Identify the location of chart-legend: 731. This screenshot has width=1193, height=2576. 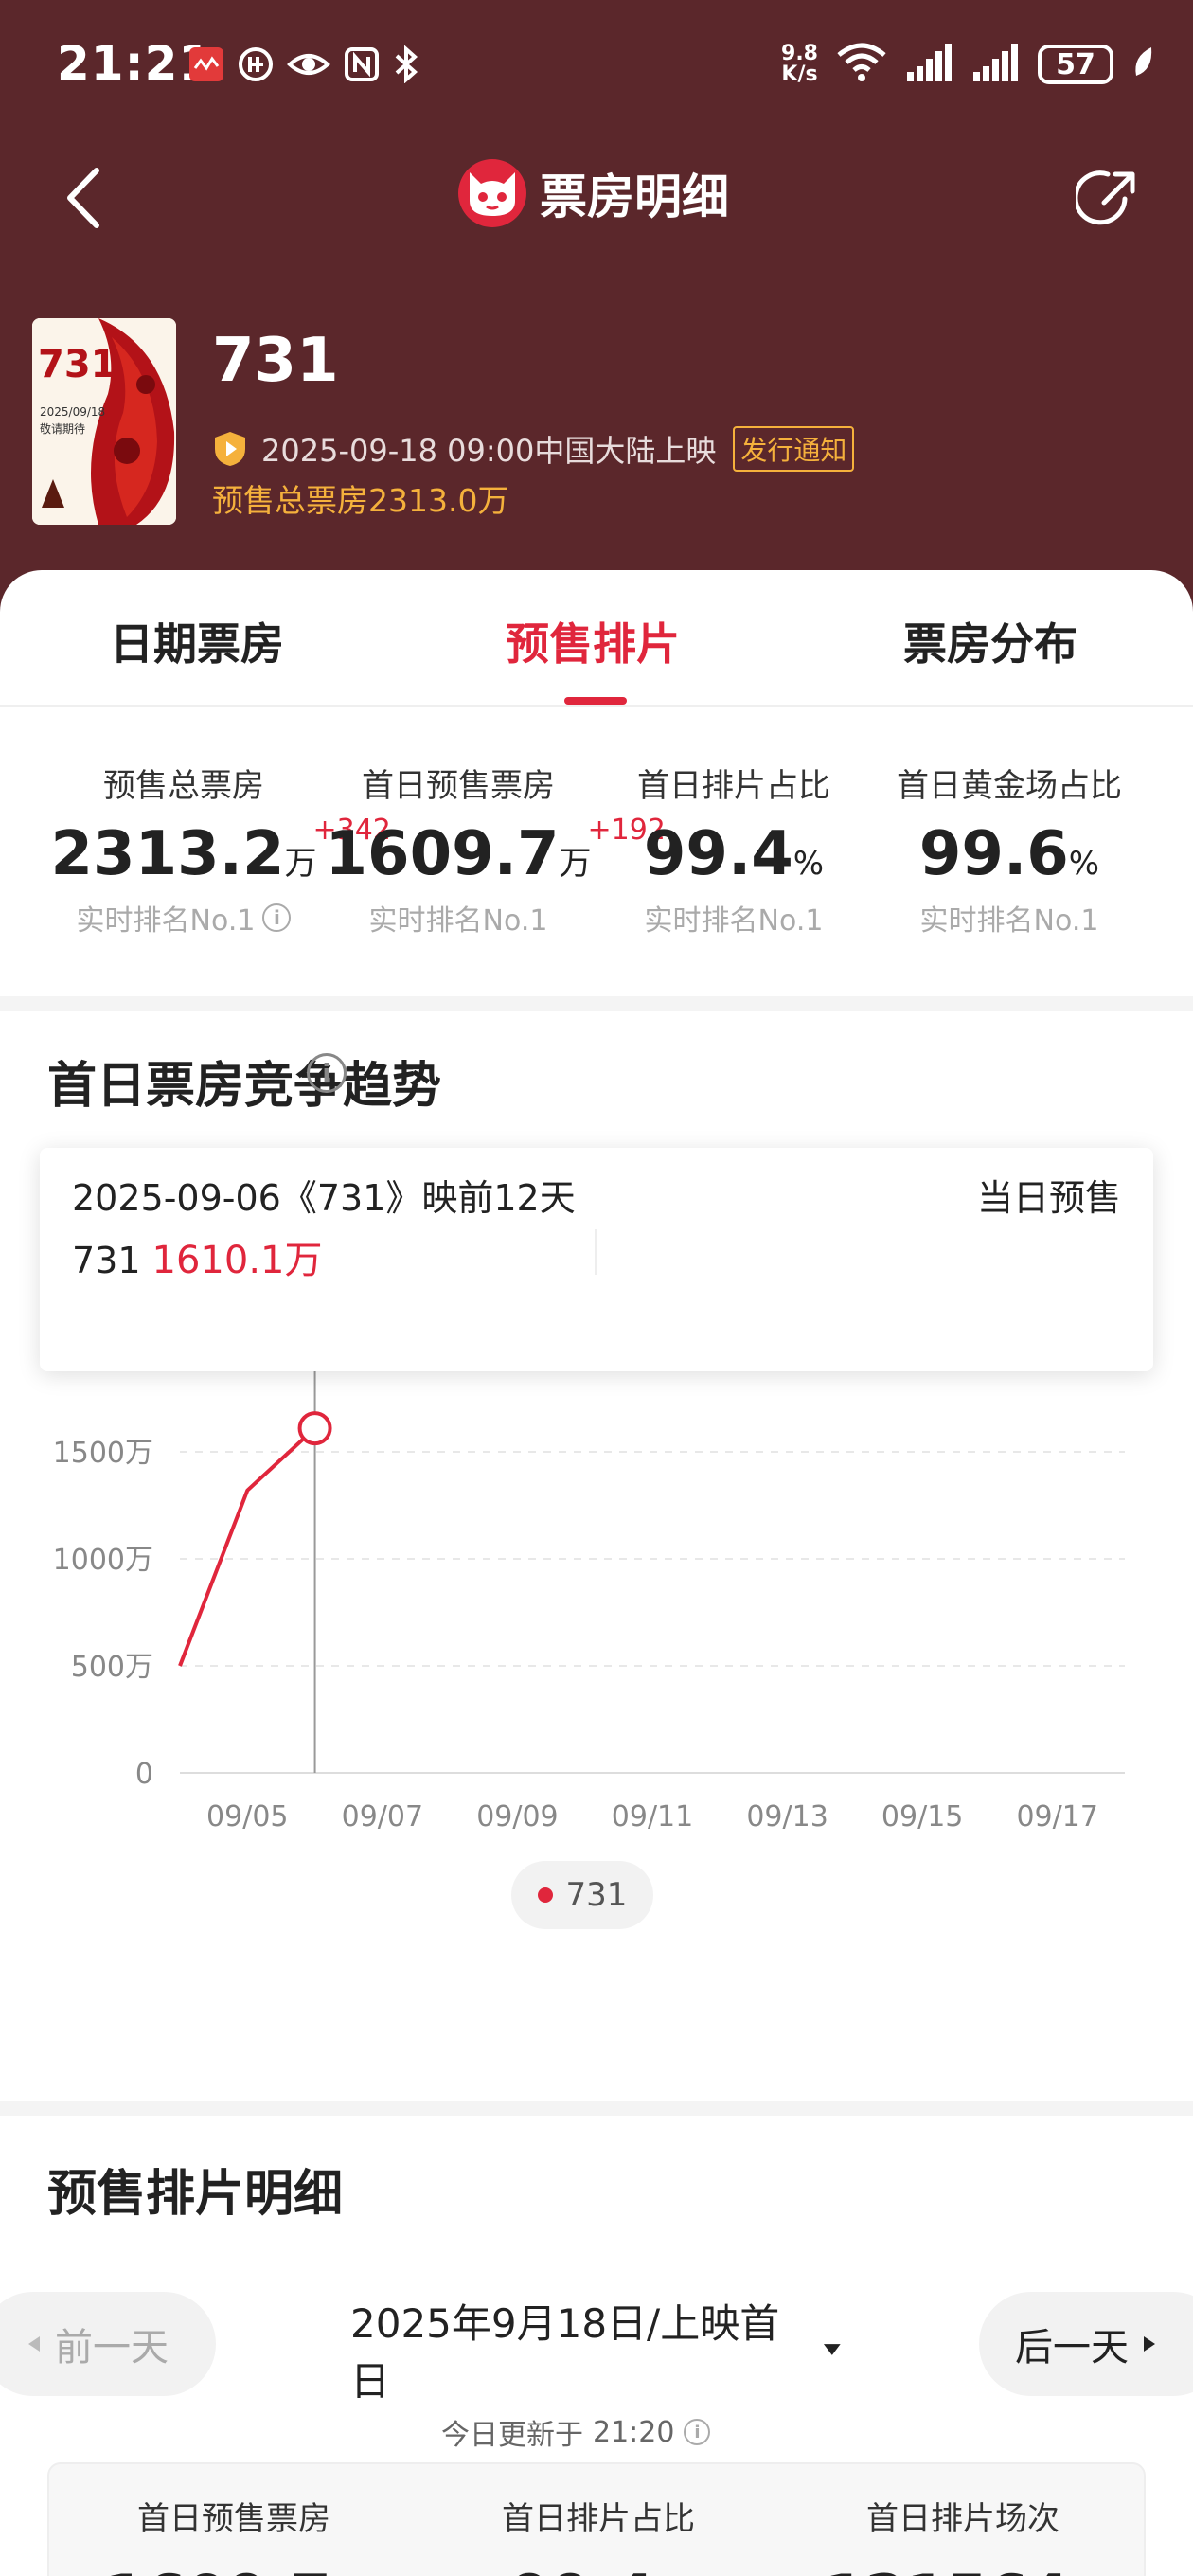
(582, 1895).